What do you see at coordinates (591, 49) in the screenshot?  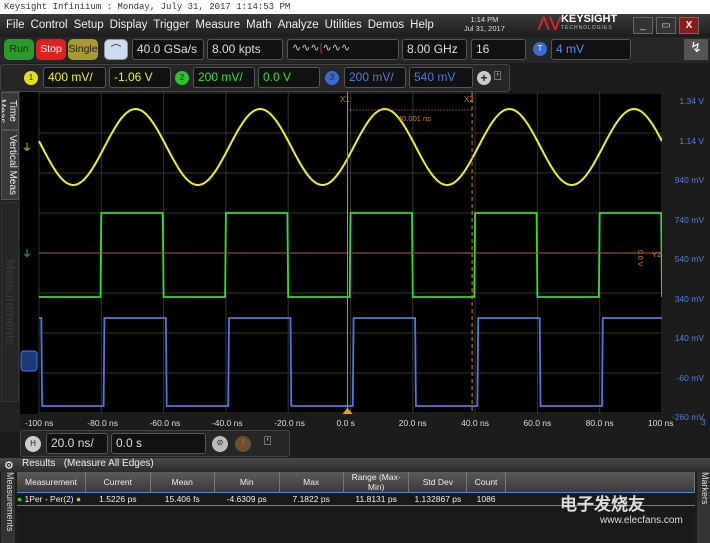 I see `trigger-level-field: 4 mV` at bounding box center [591, 49].